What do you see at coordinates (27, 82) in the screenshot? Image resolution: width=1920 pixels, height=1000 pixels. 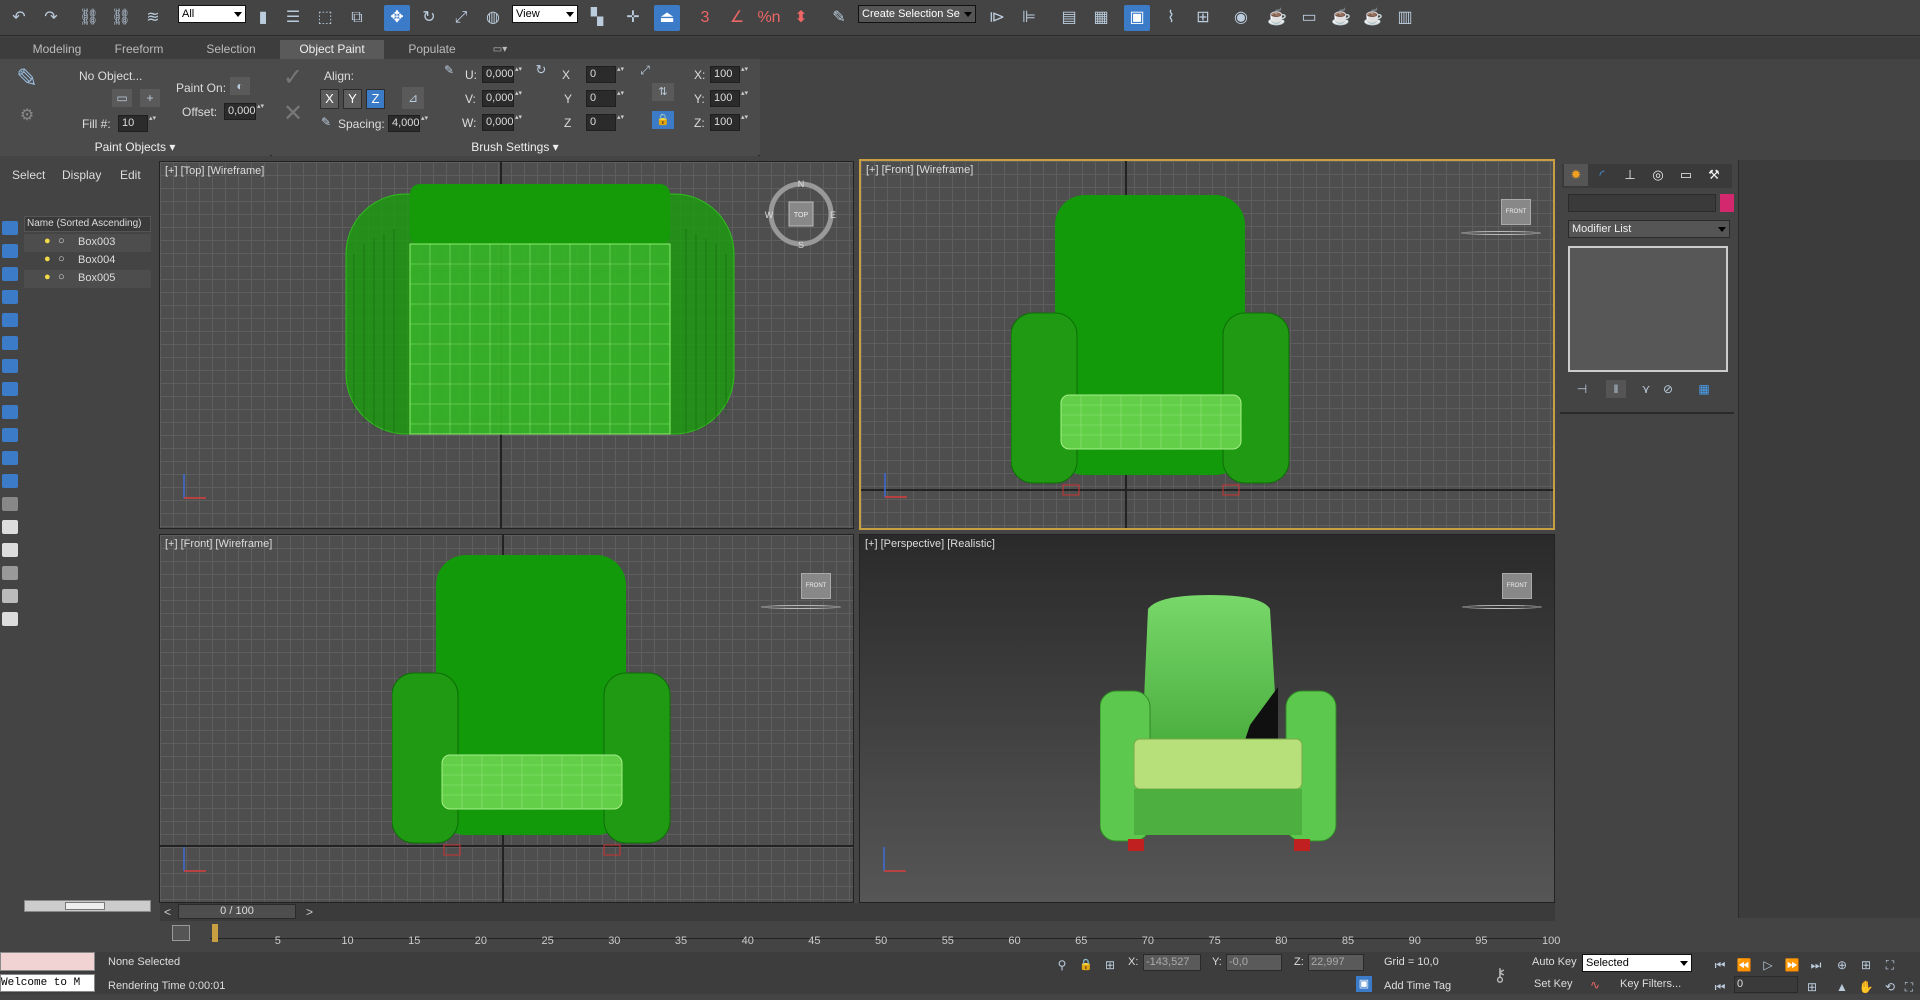 I see `paint-brush-icon: ✎` at bounding box center [27, 82].